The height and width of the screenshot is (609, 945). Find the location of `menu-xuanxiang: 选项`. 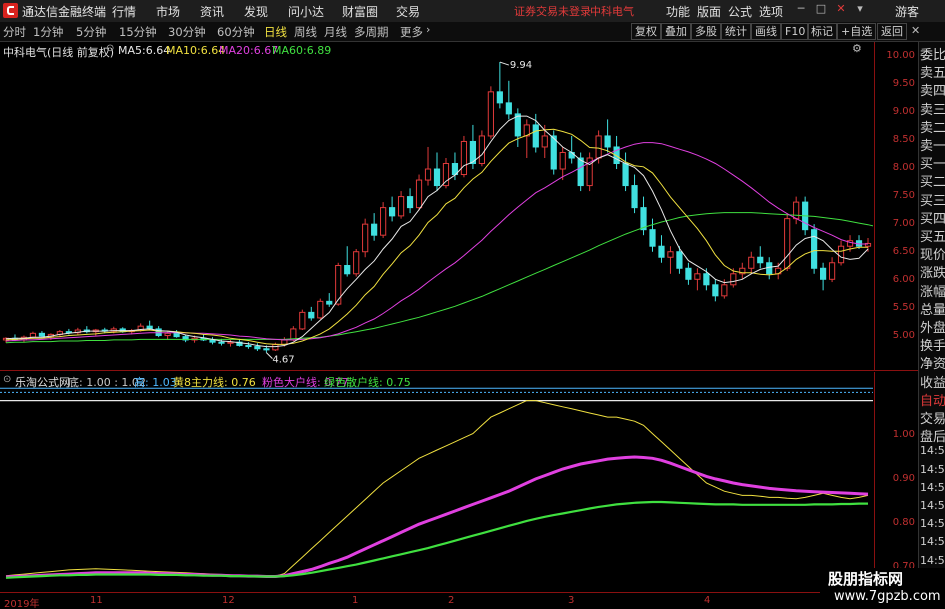

menu-xuanxiang: 选项 is located at coordinates (771, 11).